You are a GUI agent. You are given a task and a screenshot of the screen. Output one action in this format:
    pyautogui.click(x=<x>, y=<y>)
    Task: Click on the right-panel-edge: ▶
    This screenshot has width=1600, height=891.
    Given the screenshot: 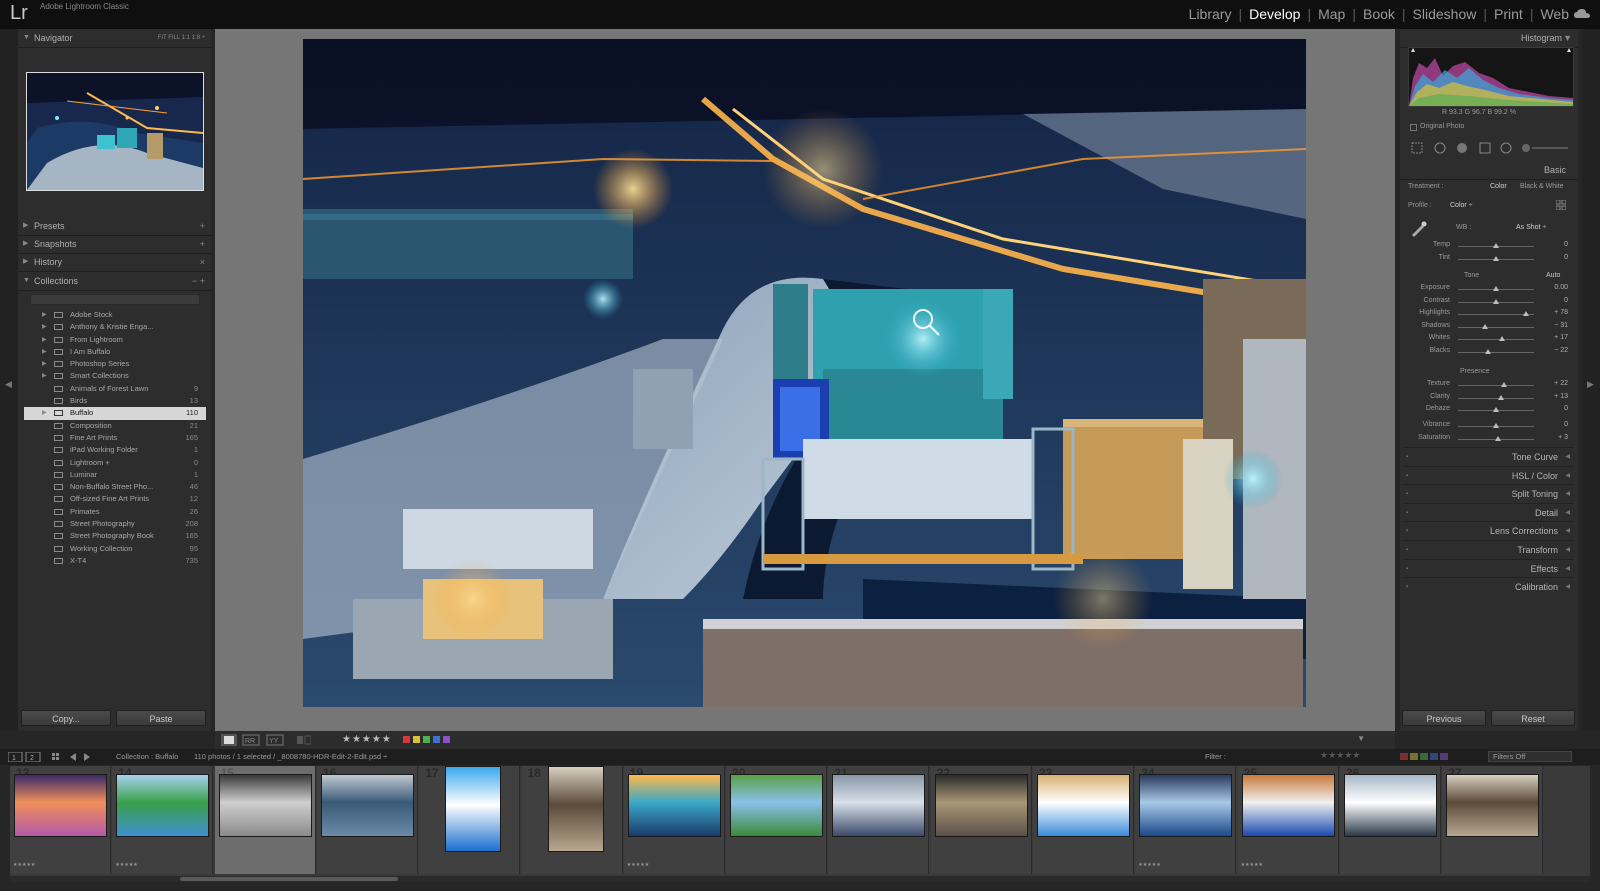 What is the action you would take?
    pyautogui.click(x=1591, y=380)
    